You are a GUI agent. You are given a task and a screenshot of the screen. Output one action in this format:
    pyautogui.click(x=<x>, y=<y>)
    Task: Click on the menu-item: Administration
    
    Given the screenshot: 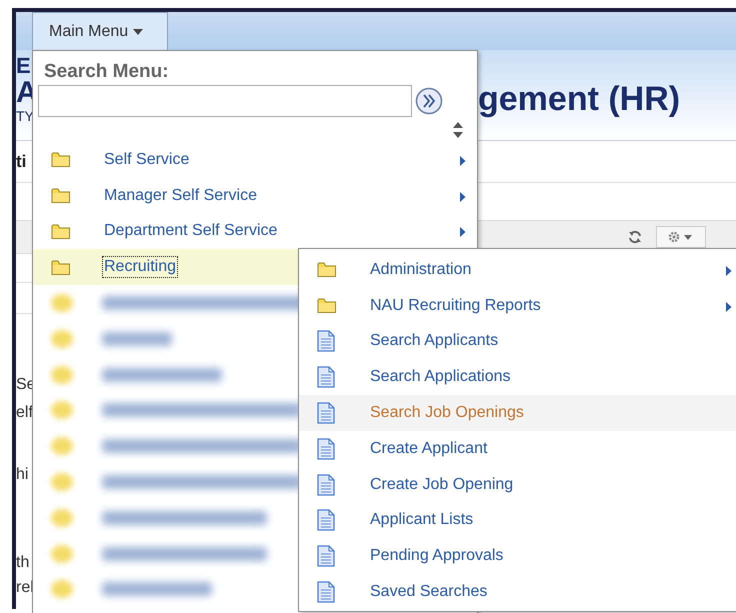 What is the action you would take?
    pyautogui.click(x=421, y=269)
    